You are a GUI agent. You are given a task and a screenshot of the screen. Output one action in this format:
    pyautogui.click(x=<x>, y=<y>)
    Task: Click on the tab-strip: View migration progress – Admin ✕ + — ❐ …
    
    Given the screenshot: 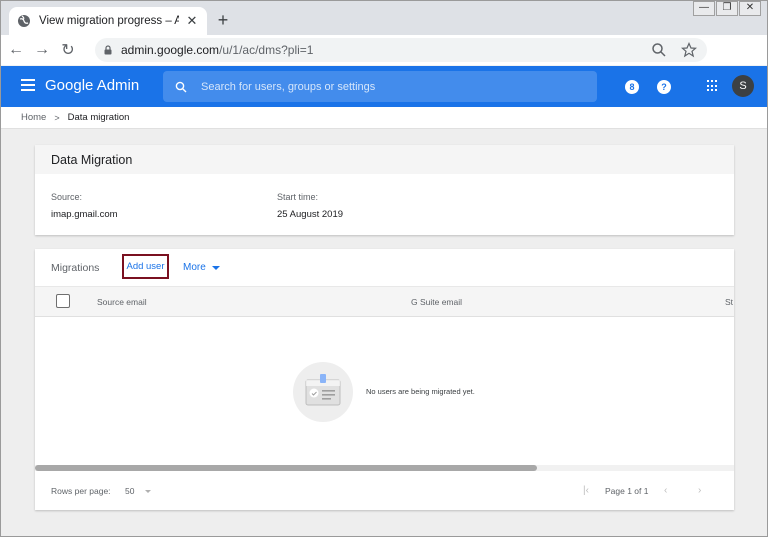 What is the action you would take?
    pyautogui.click(x=384, y=18)
    